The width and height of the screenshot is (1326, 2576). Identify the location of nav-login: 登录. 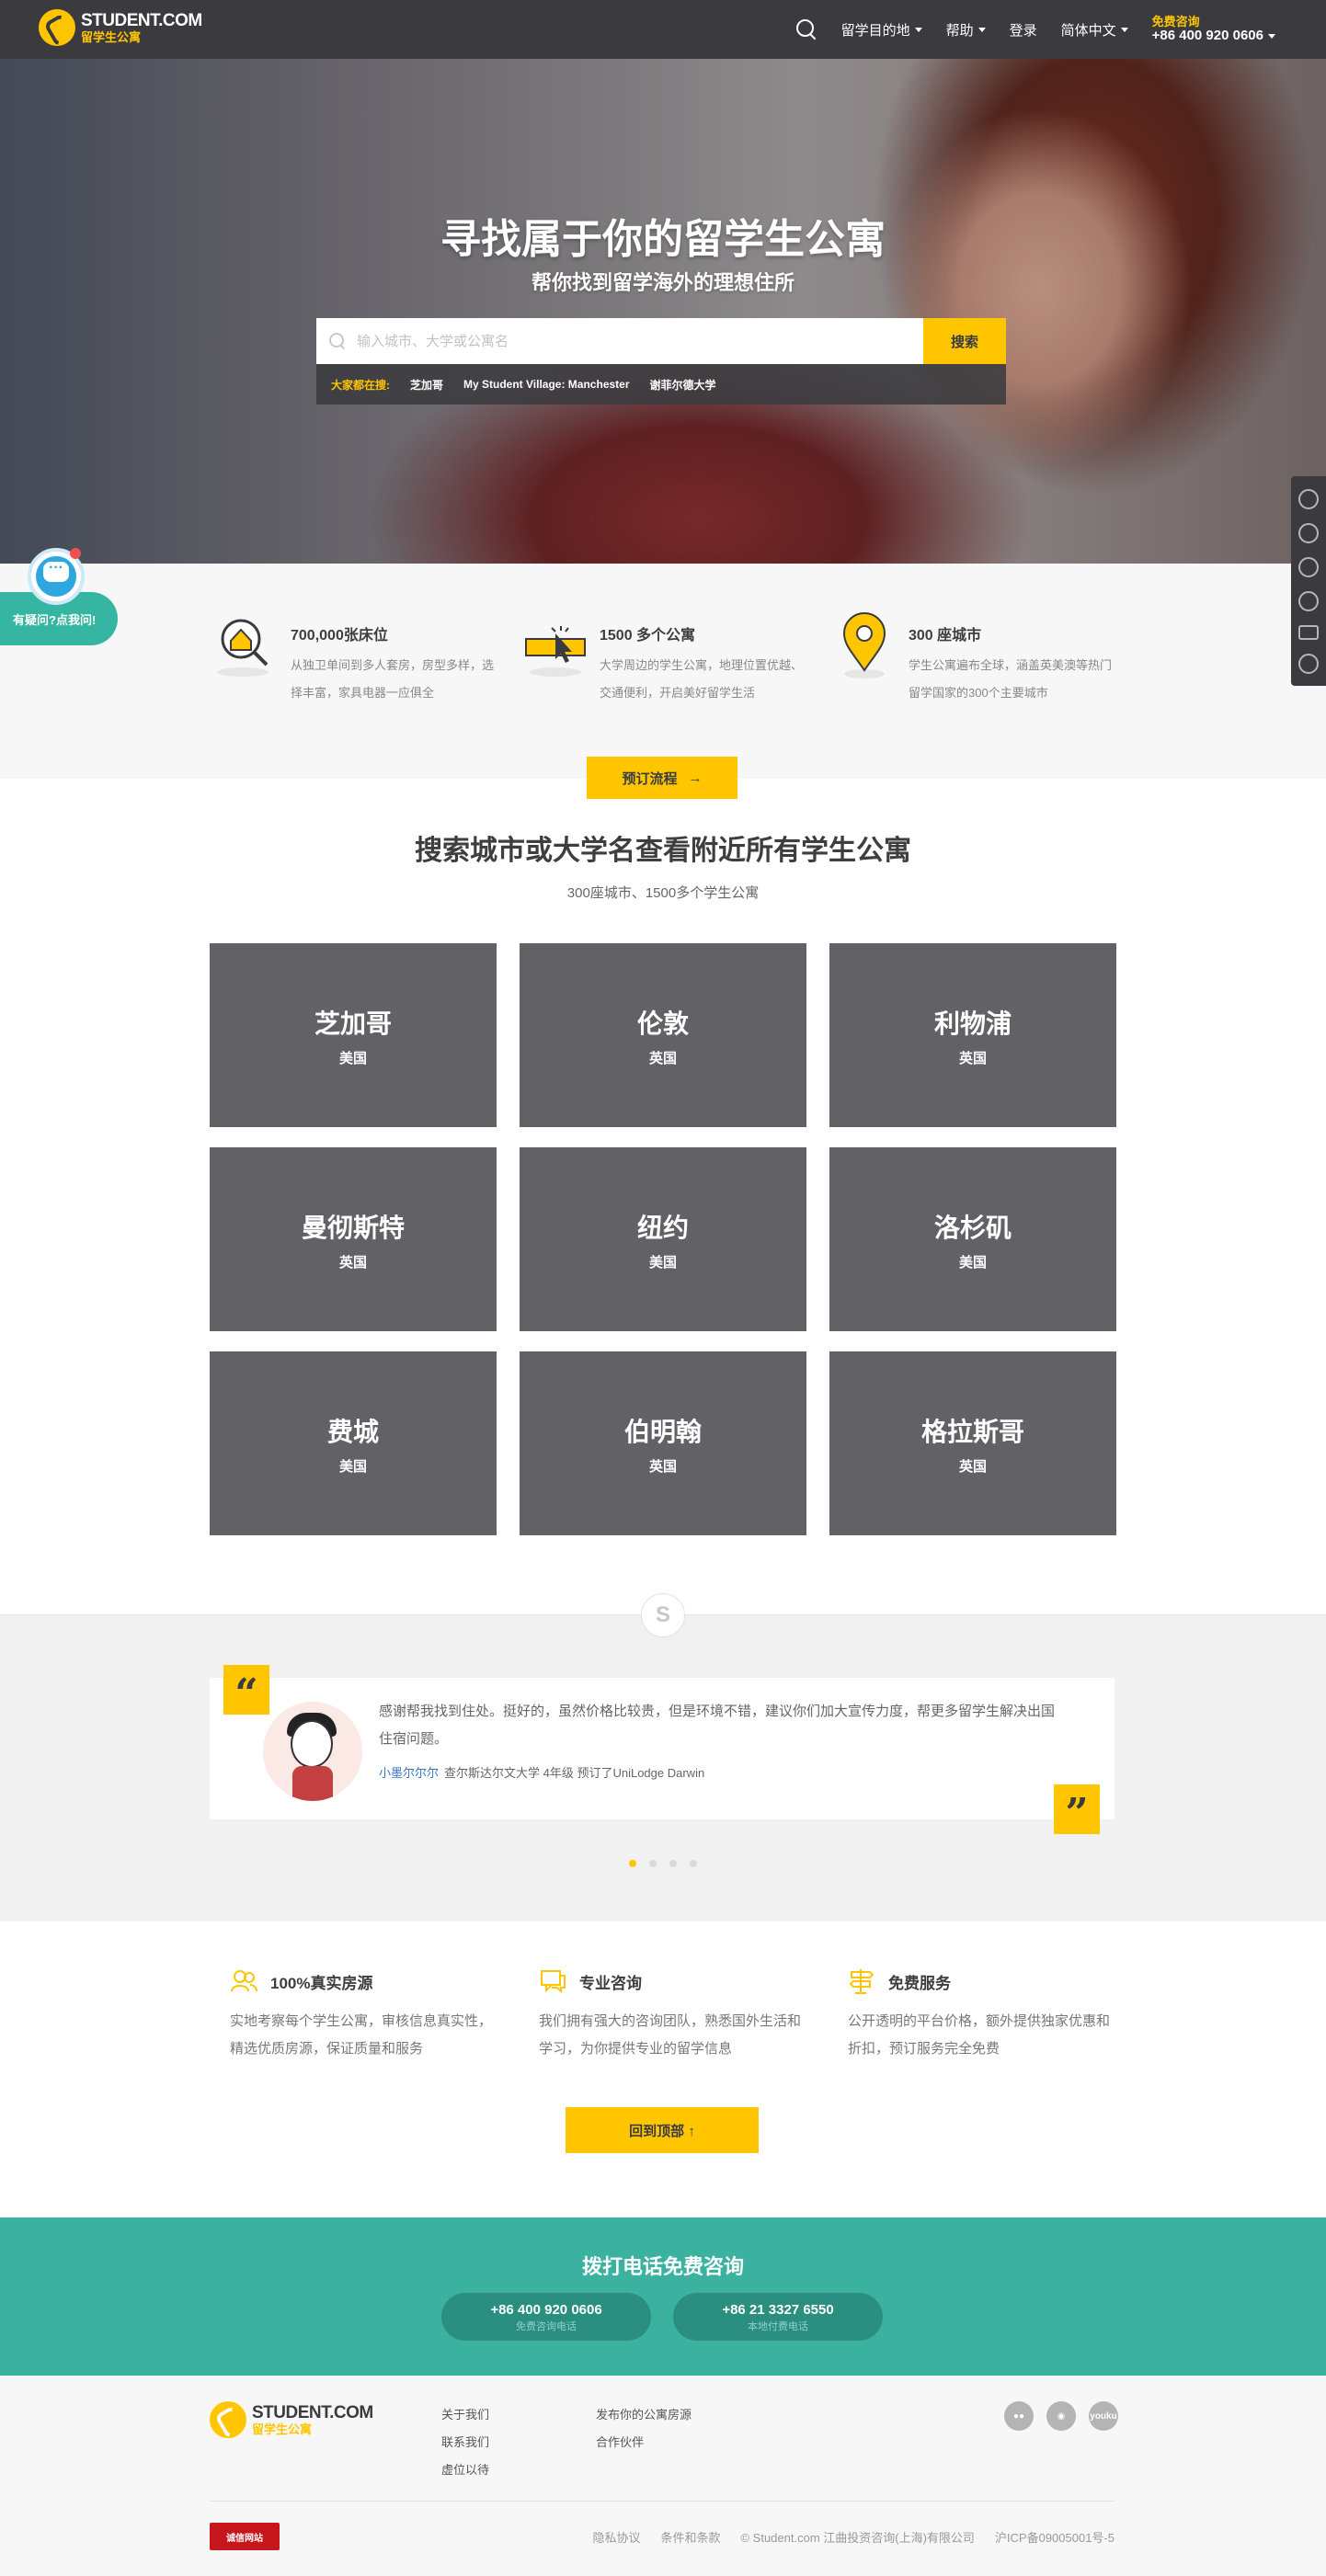
(1023, 30).